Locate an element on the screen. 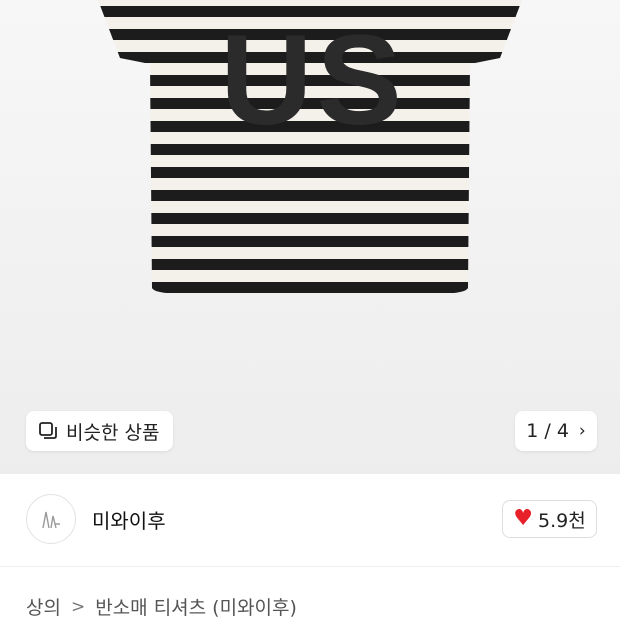 This screenshot has height=620, width=620. heart-icon: ♥ is located at coordinates (523, 518).